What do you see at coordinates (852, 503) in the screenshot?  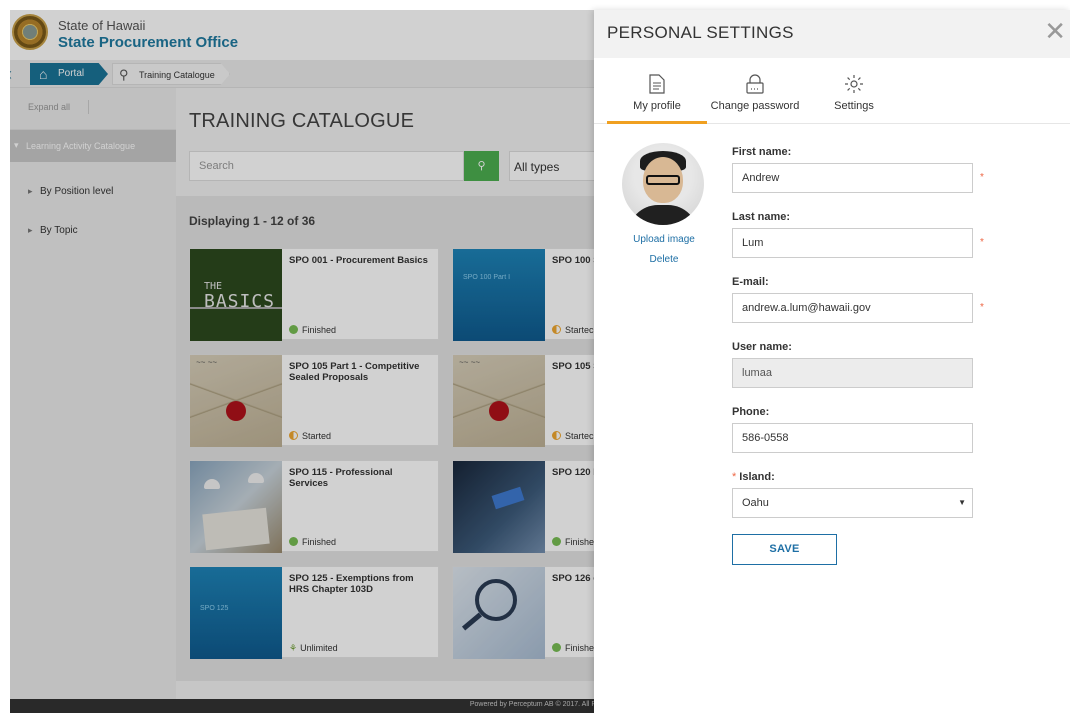 I see `island-select: Oahu ▼` at bounding box center [852, 503].